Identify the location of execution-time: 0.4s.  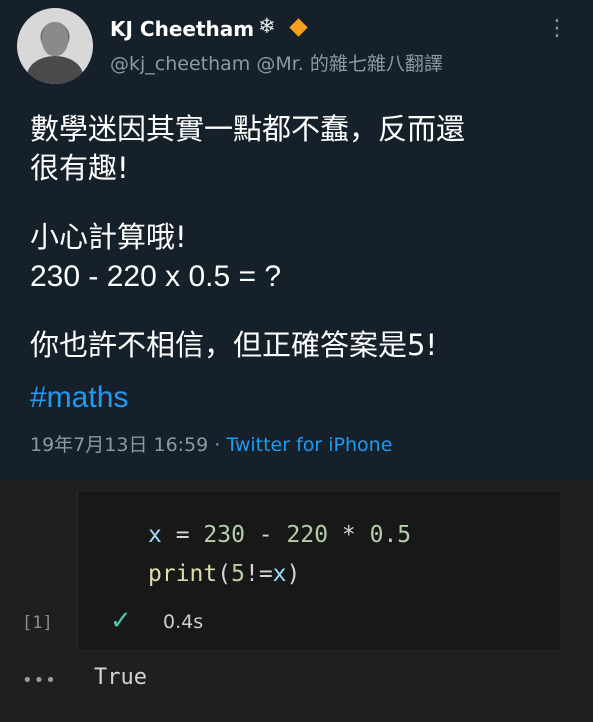
(183, 622).